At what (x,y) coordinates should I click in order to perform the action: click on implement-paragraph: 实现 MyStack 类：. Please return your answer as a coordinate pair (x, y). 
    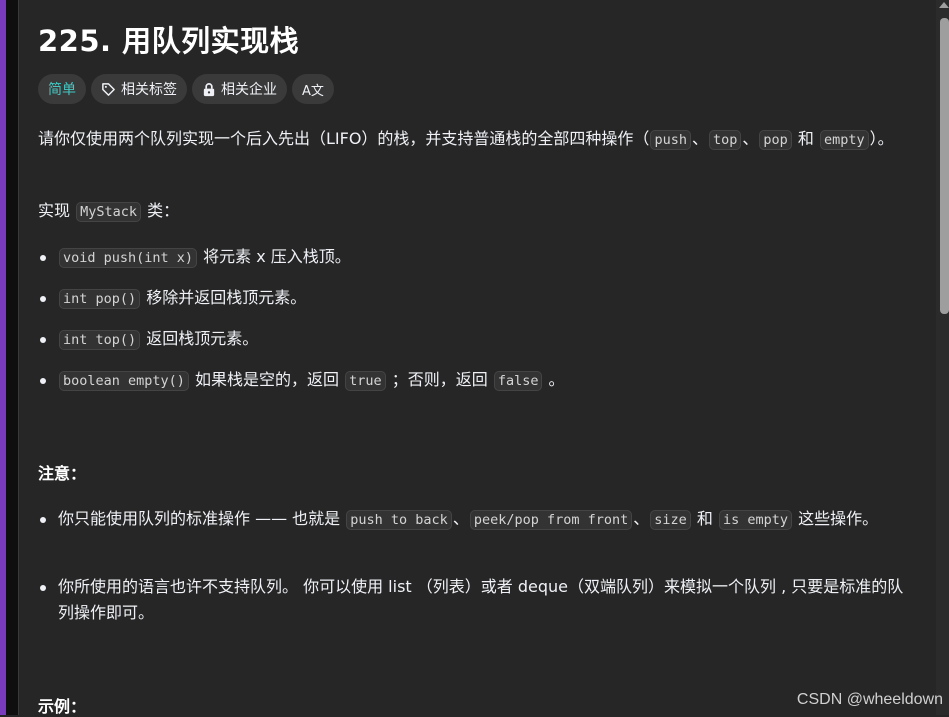
    Looking at the image, I should click on (473, 211).